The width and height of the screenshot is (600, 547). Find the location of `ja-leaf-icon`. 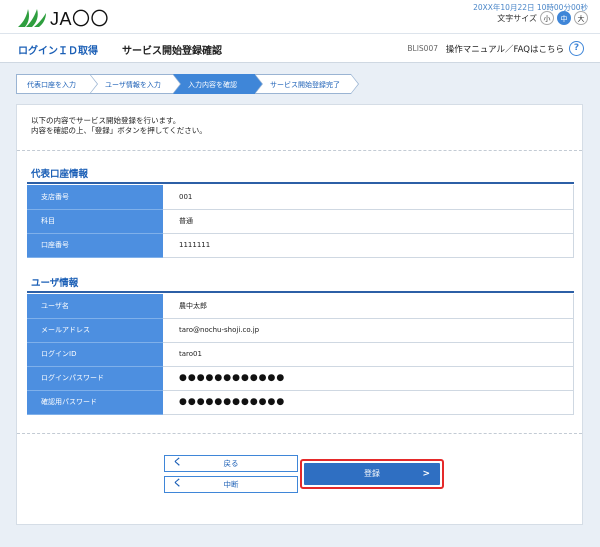

ja-leaf-icon is located at coordinates (32, 18).